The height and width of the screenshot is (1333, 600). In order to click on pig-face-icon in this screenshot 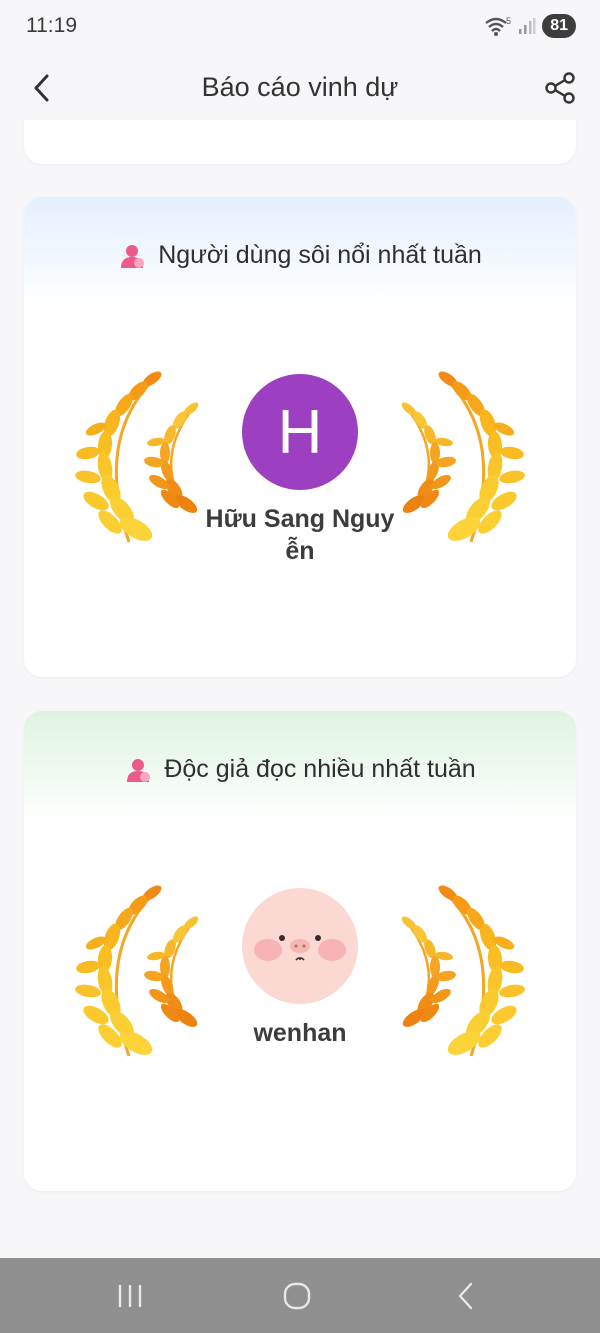, I will do `click(300, 948)`.